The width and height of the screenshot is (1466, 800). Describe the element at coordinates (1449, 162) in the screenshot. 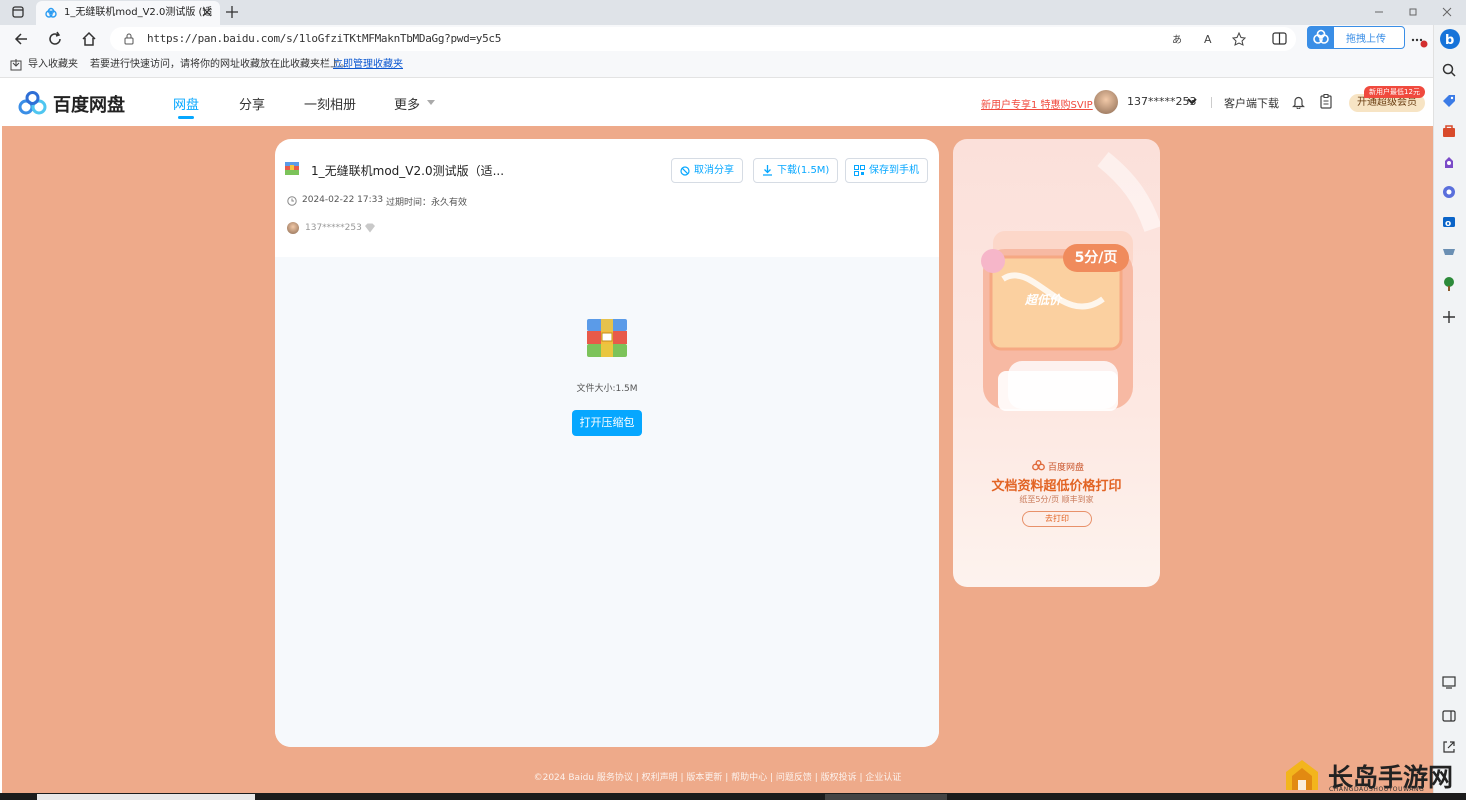

I see `sidebar-games-icon` at that location.